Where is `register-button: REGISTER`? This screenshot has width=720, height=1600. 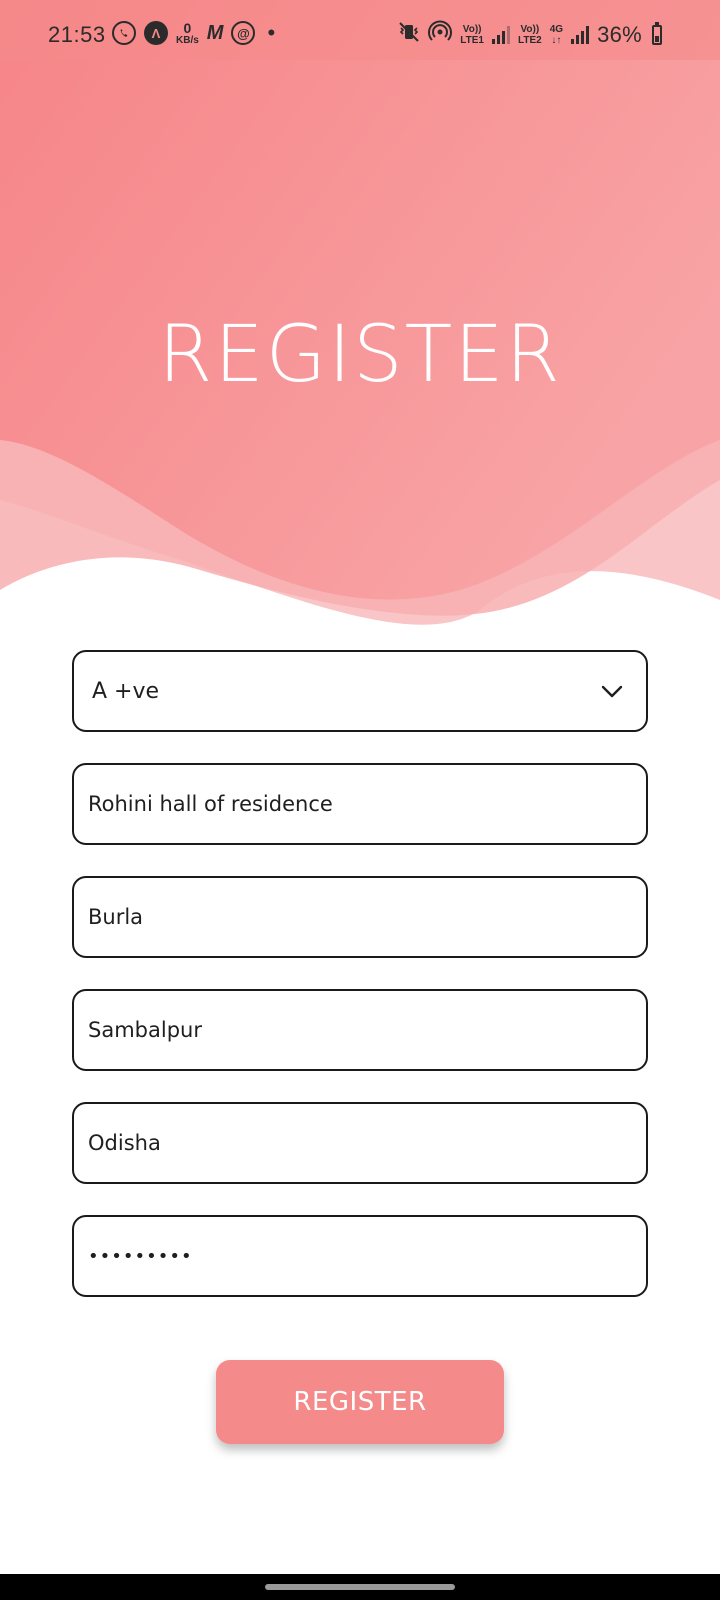 register-button: REGISTER is located at coordinates (360, 1402).